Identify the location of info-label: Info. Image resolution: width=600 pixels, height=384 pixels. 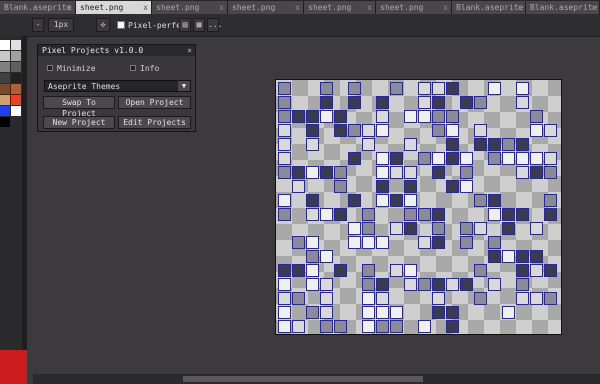
(150, 68).